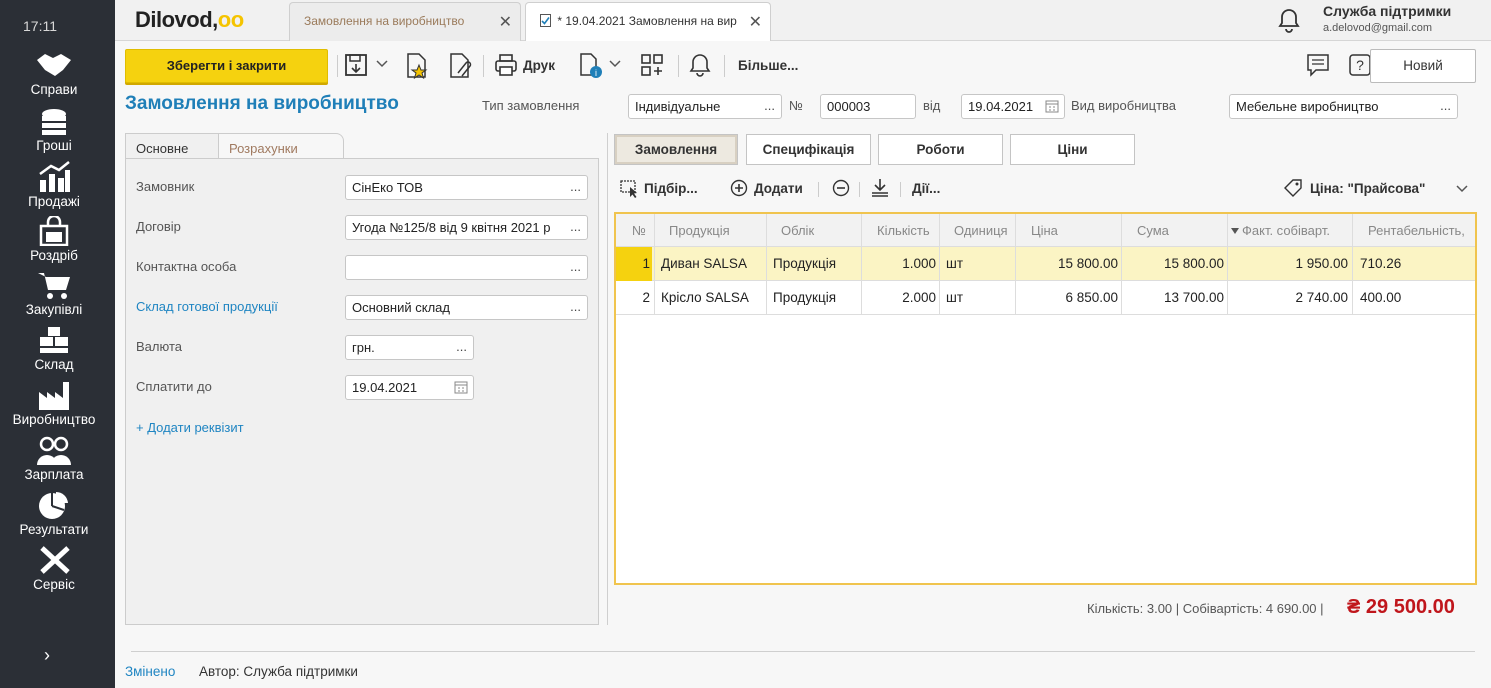  I want to click on column-header: Продукція, so click(699, 230).